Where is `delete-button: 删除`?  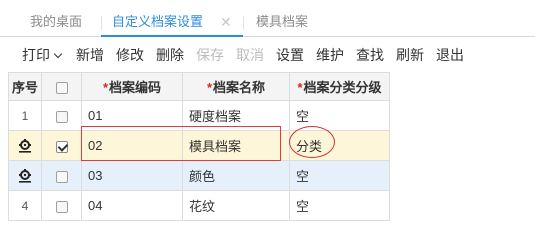
delete-button: 删除 is located at coordinates (170, 55).